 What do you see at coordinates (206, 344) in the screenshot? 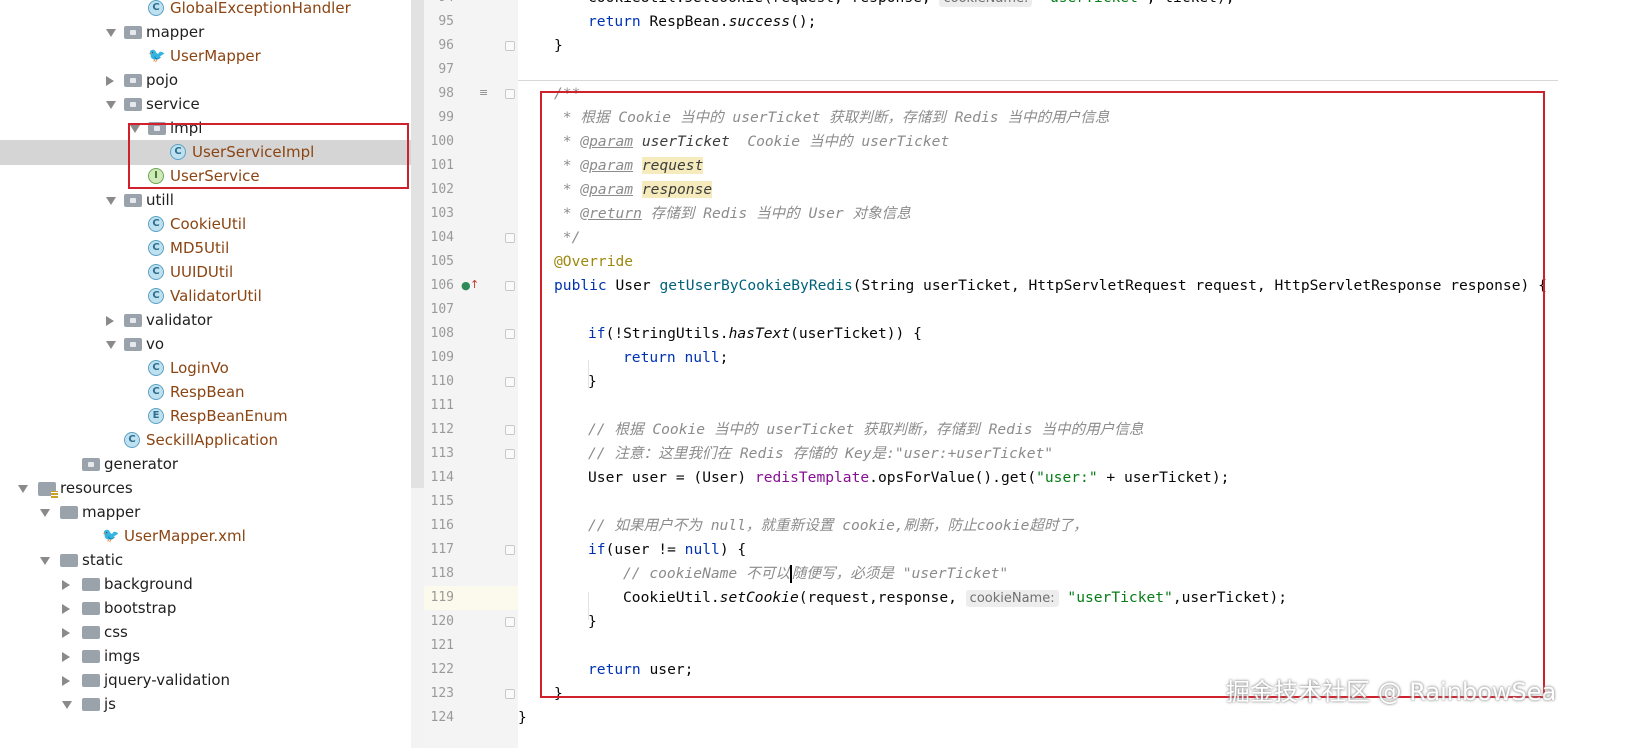
I see `tree-item: vo` at bounding box center [206, 344].